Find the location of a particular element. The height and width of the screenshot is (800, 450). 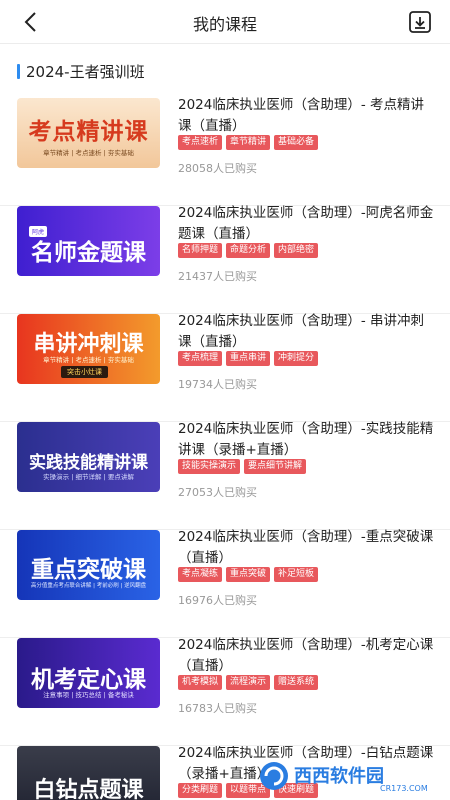

course-tags: 考点凝练 重点突破 补足短板 is located at coordinates (248, 574).